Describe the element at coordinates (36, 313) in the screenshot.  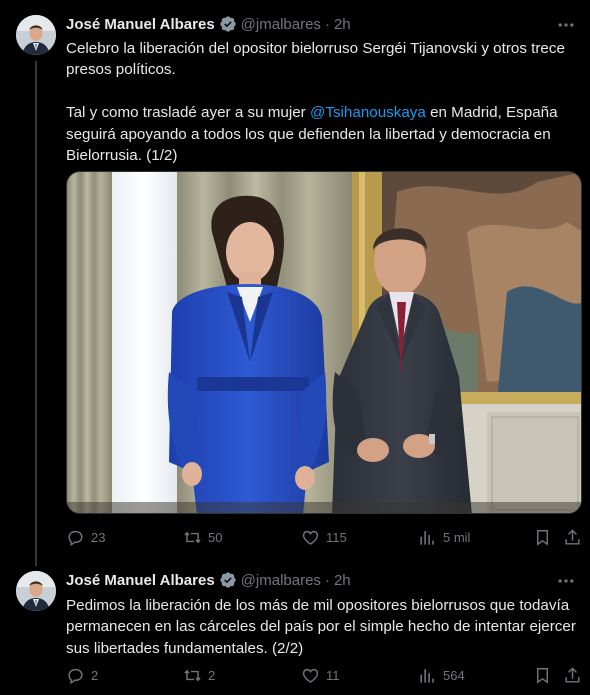
I see `thread-connector-line` at that location.